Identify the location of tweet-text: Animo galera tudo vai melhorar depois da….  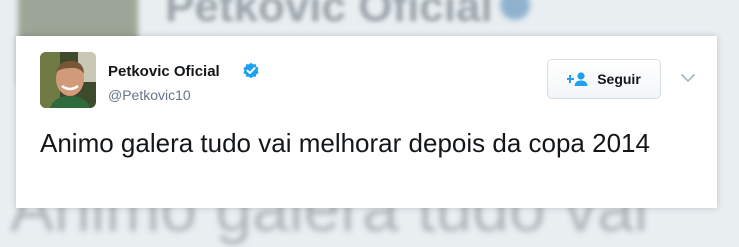
(345, 143).